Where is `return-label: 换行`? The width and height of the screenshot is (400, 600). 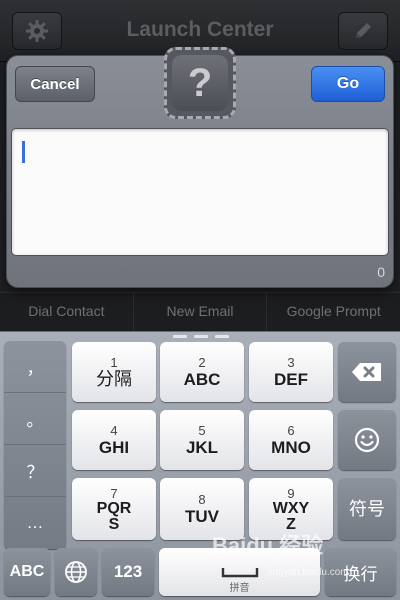 return-label: 换行 is located at coordinates (360, 574).